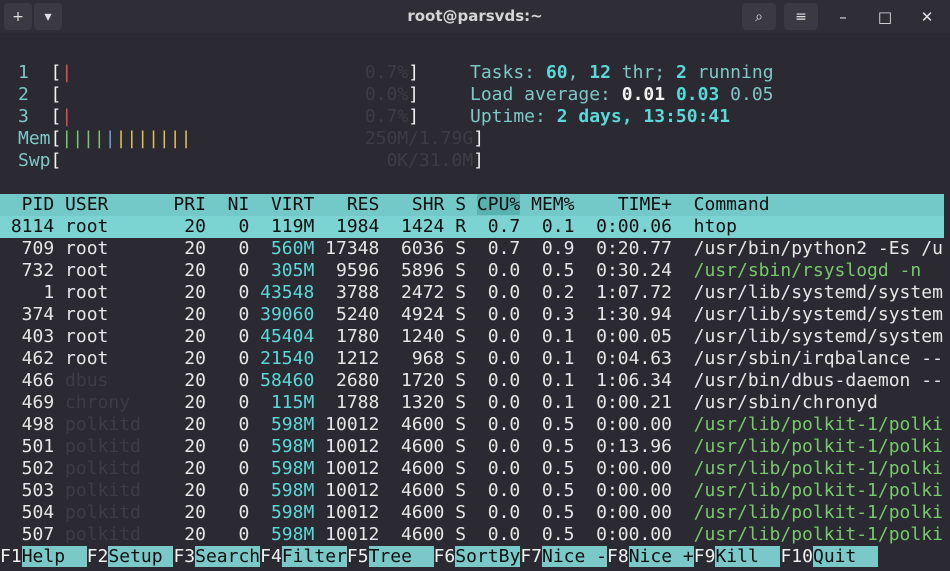 Image resolution: width=950 pixels, height=571 pixels. I want to click on search-button: ⌕, so click(759, 16).